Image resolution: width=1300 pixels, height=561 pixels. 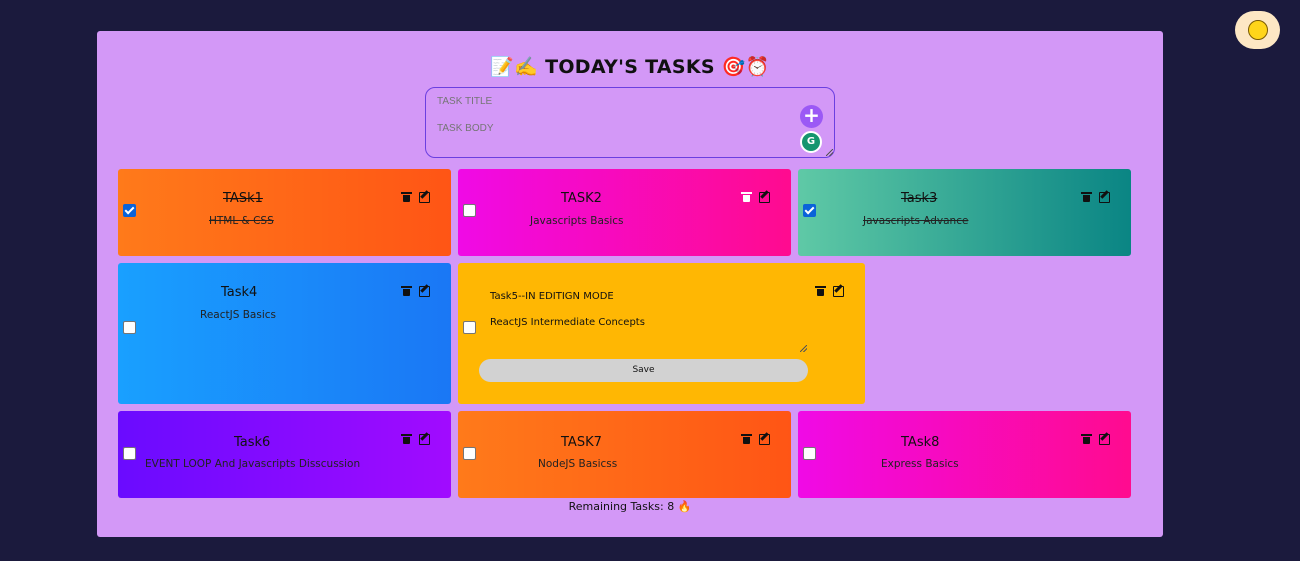 I want to click on edit-body-field: ReactJS Intermediate Concepts, so click(x=567, y=322).